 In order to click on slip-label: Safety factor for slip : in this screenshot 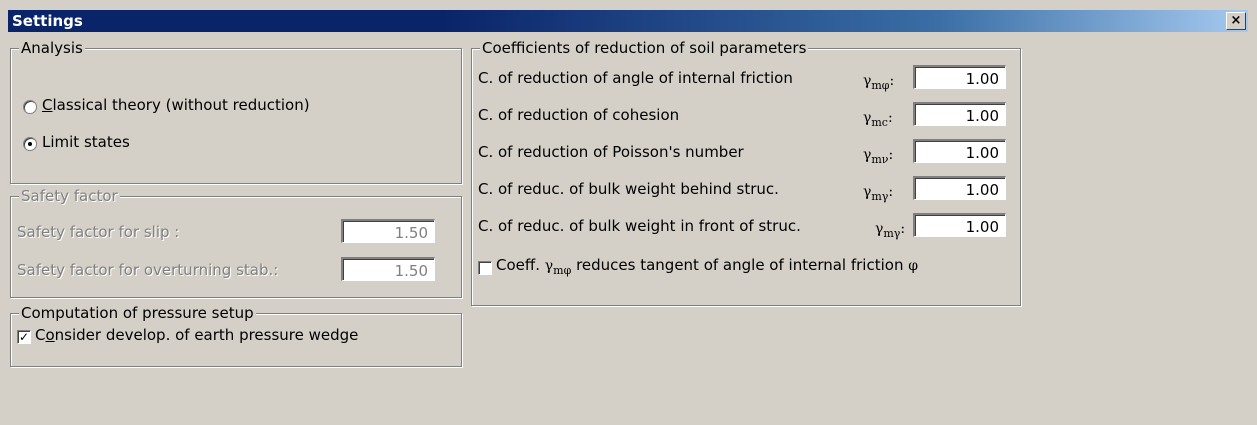, I will do `click(98, 232)`.